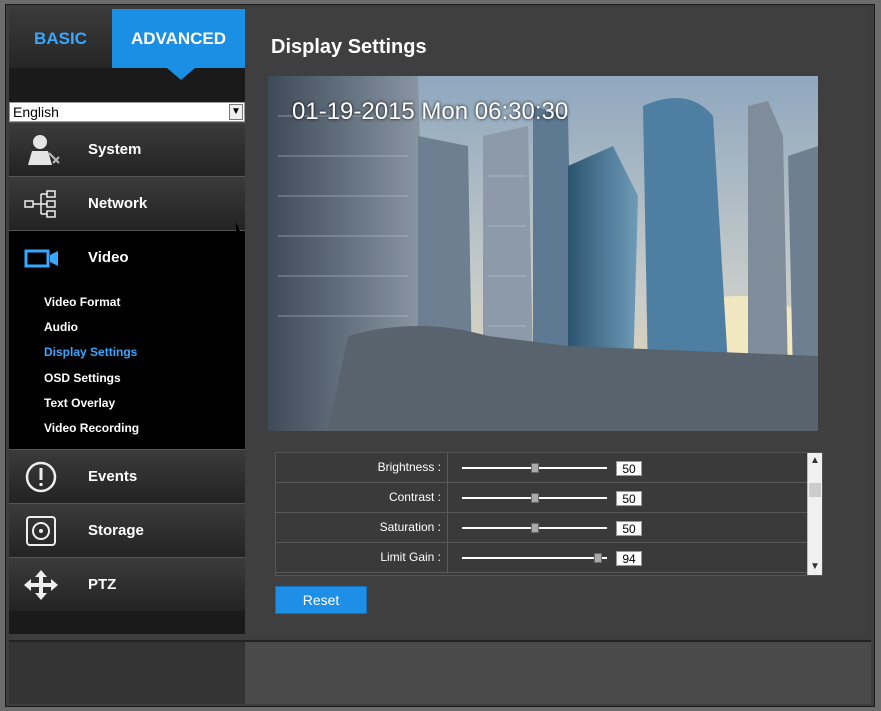 The width and height of the screenshot is (881, 711). Describe the element at coordinates (362, 497) in the screenshot. I see `setting-label: Contrast :` at that location.